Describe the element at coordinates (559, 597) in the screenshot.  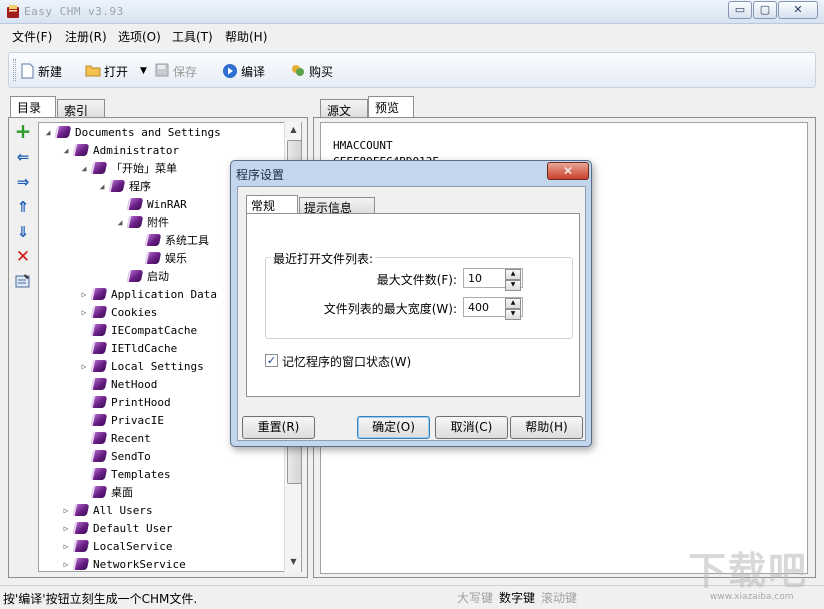
I see `scroll-lock-indicator: 滚动键` at that location.